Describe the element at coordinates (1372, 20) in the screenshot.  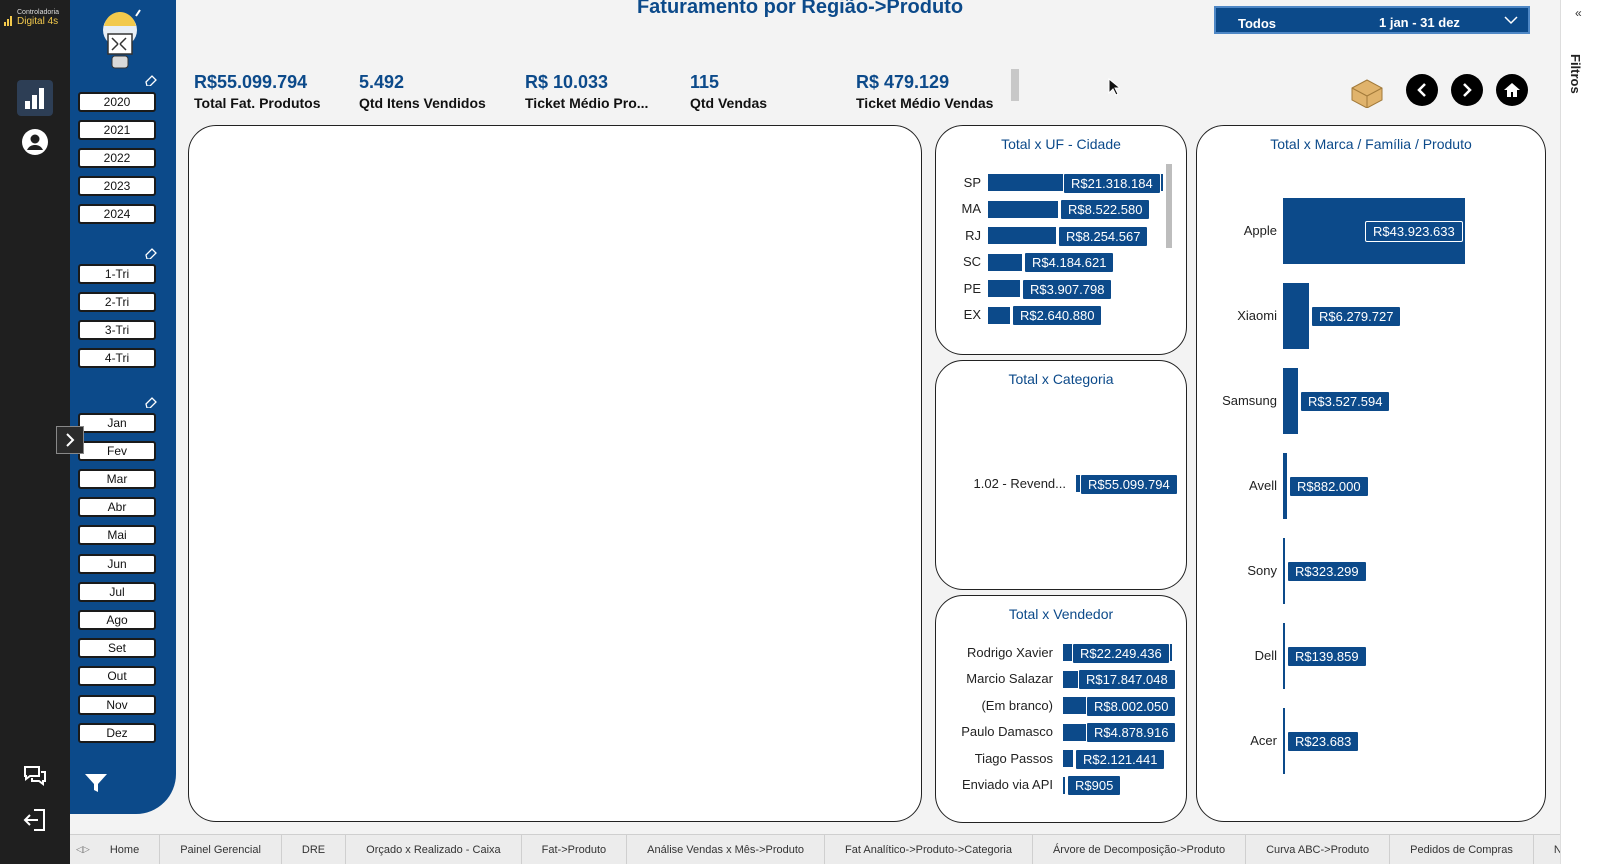
I see `period-slicer: Todos 1 jan - 31 dez` at that location.